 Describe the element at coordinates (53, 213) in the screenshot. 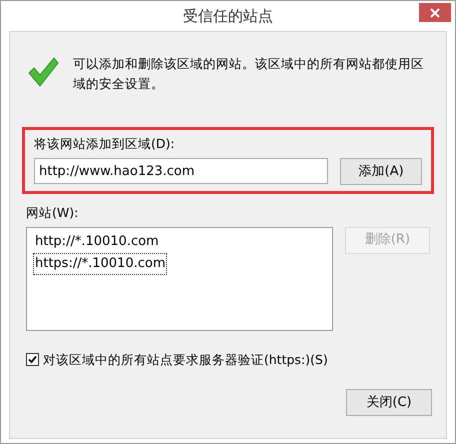

I see `field-label: 网站(W):` at that location.